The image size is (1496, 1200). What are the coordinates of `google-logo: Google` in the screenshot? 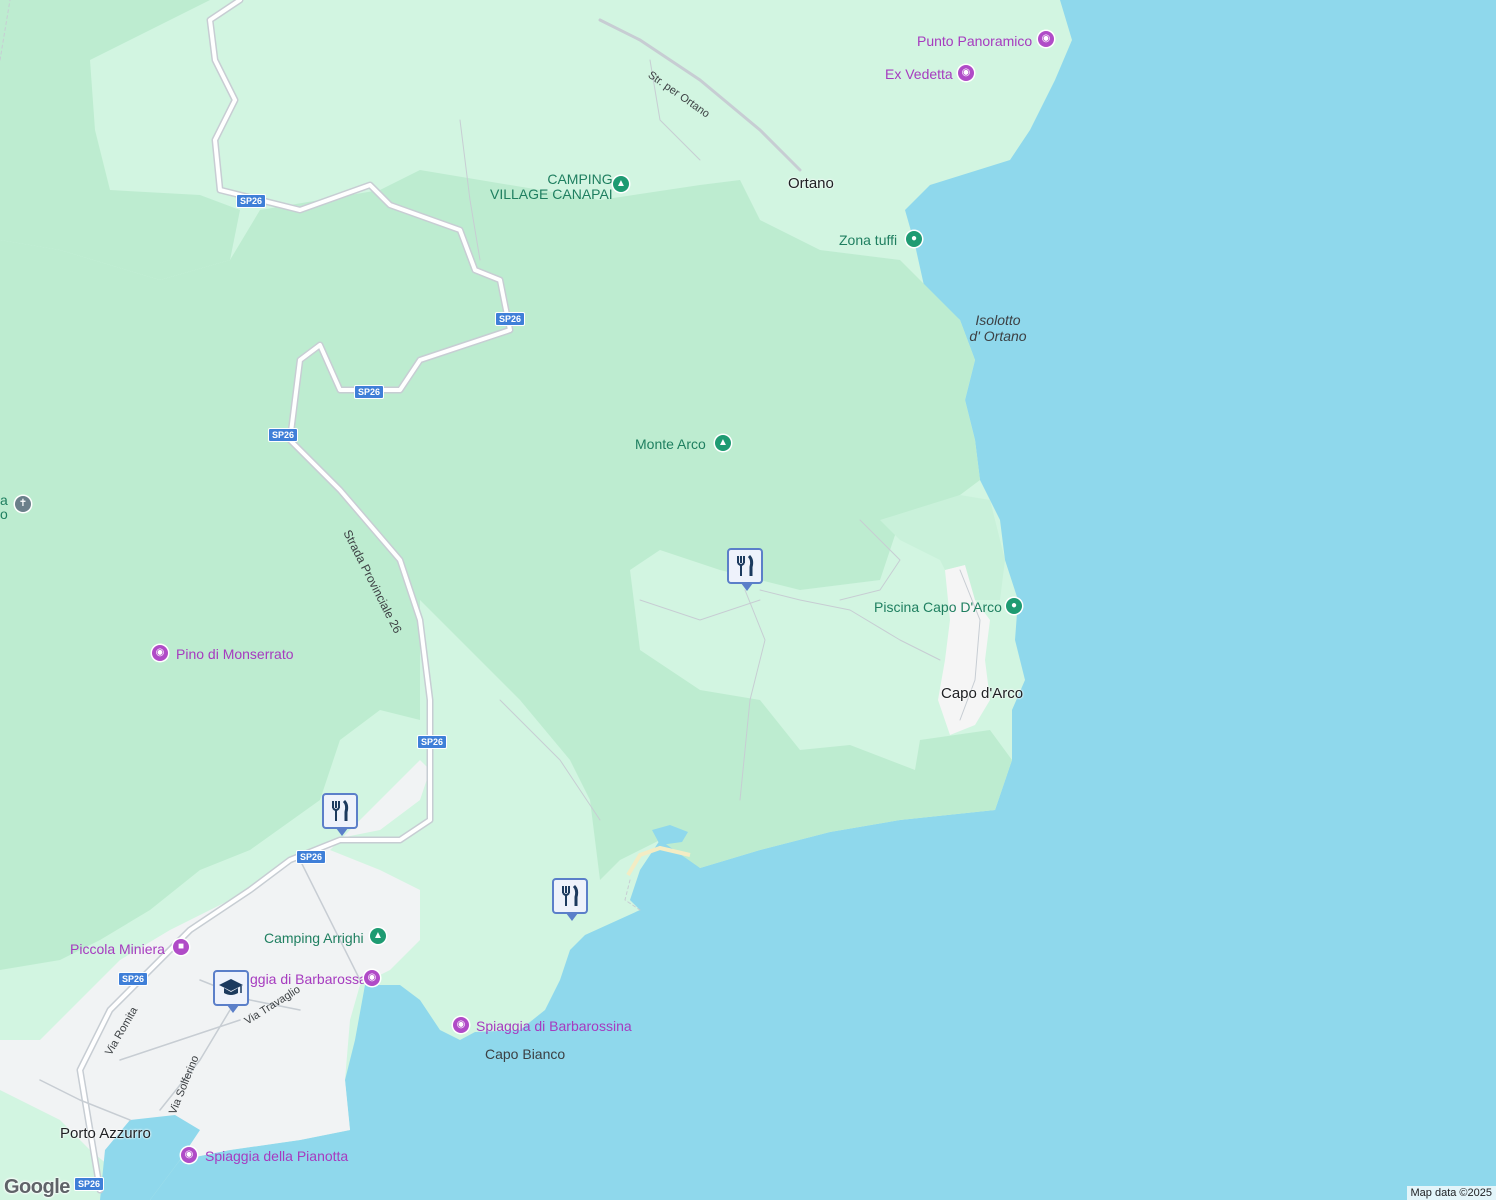 It's located at (37, 1187).